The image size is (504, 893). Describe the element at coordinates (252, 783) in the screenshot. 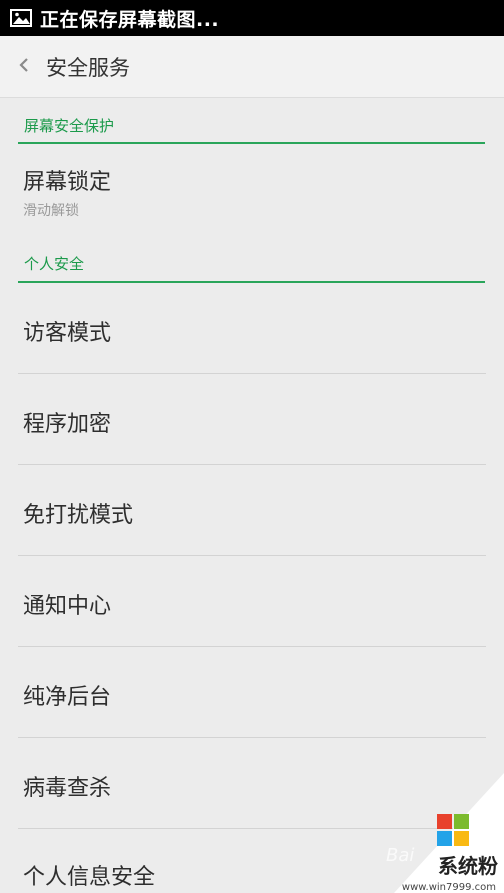

I see `list-item-virus-scan: 病毒查杀` at that location.